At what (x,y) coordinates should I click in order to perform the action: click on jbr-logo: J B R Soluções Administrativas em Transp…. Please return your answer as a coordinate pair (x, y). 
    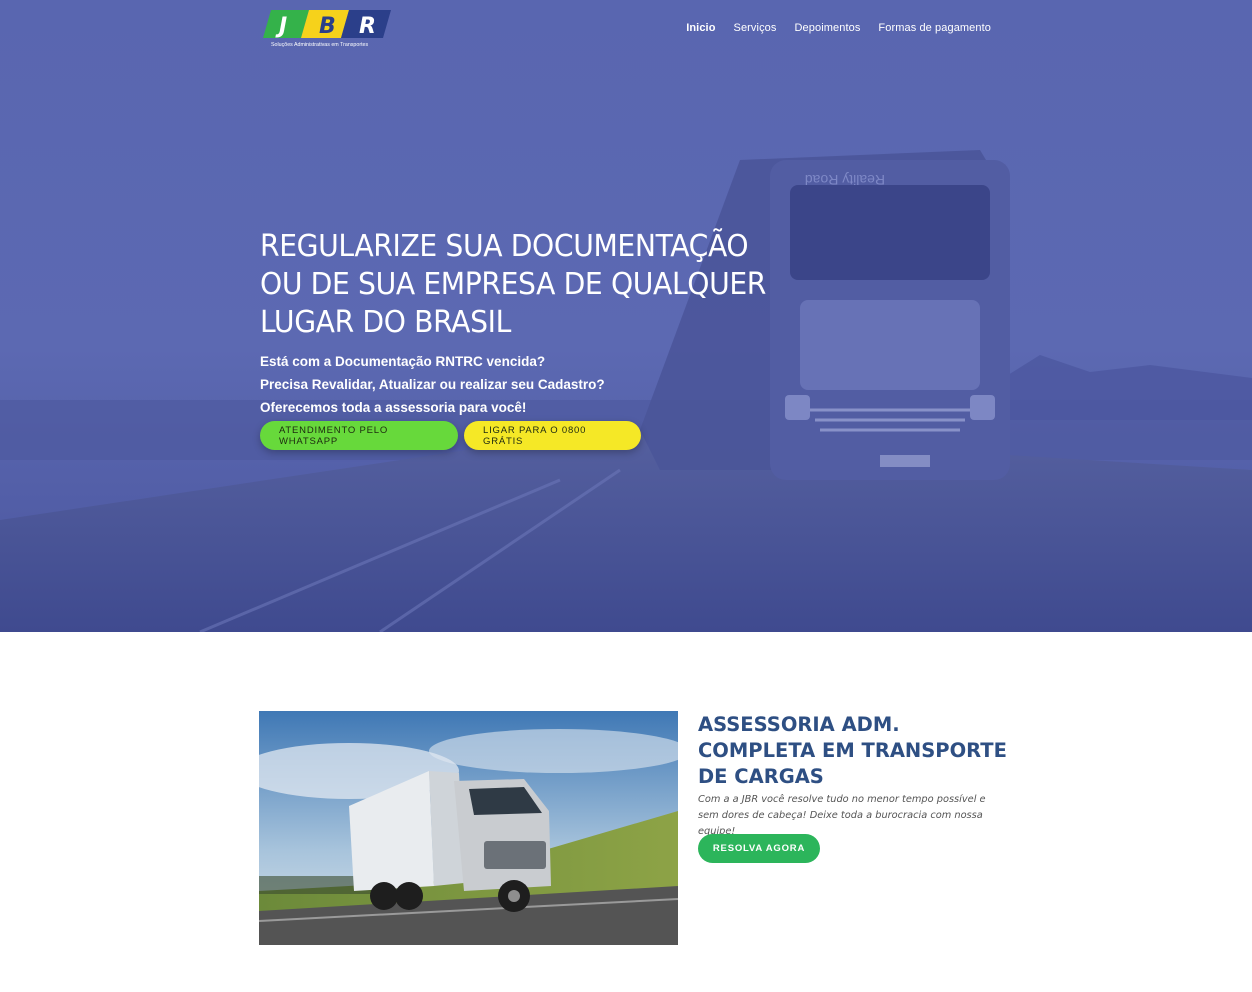
    Looking at the image, I should click on (328, 29).